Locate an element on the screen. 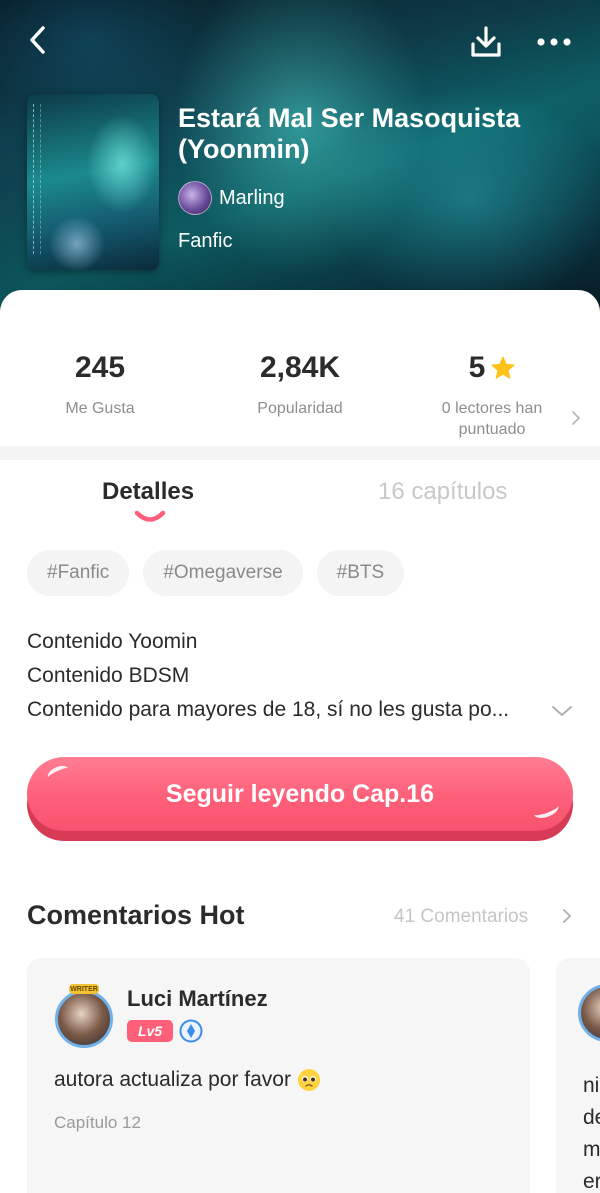 The width and height of the screenshot is (600, 1193). comment-text: autora actualiza por favor is located at coordinates (172, 1079).